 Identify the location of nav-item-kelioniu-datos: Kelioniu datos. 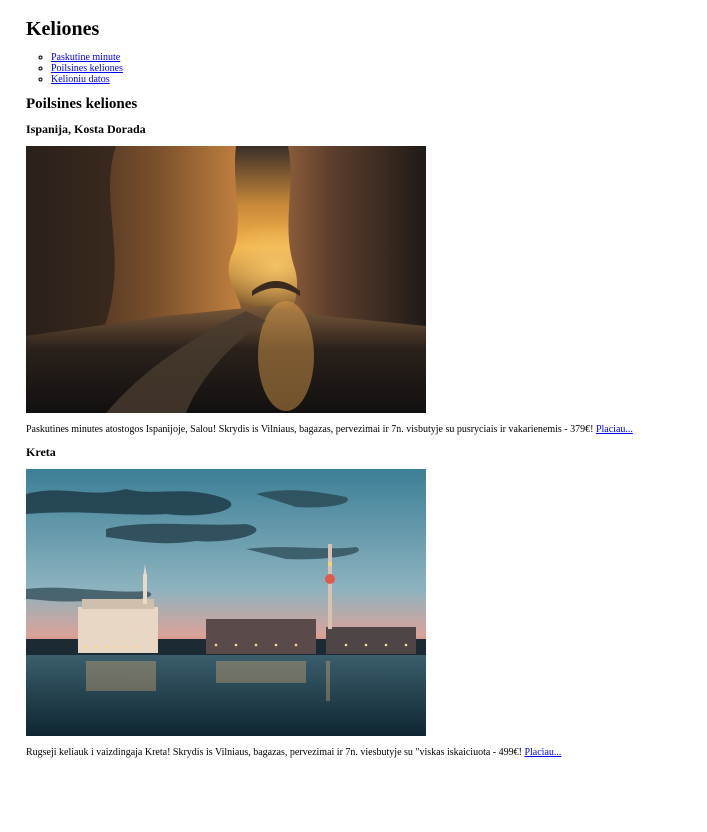
(379, 79).